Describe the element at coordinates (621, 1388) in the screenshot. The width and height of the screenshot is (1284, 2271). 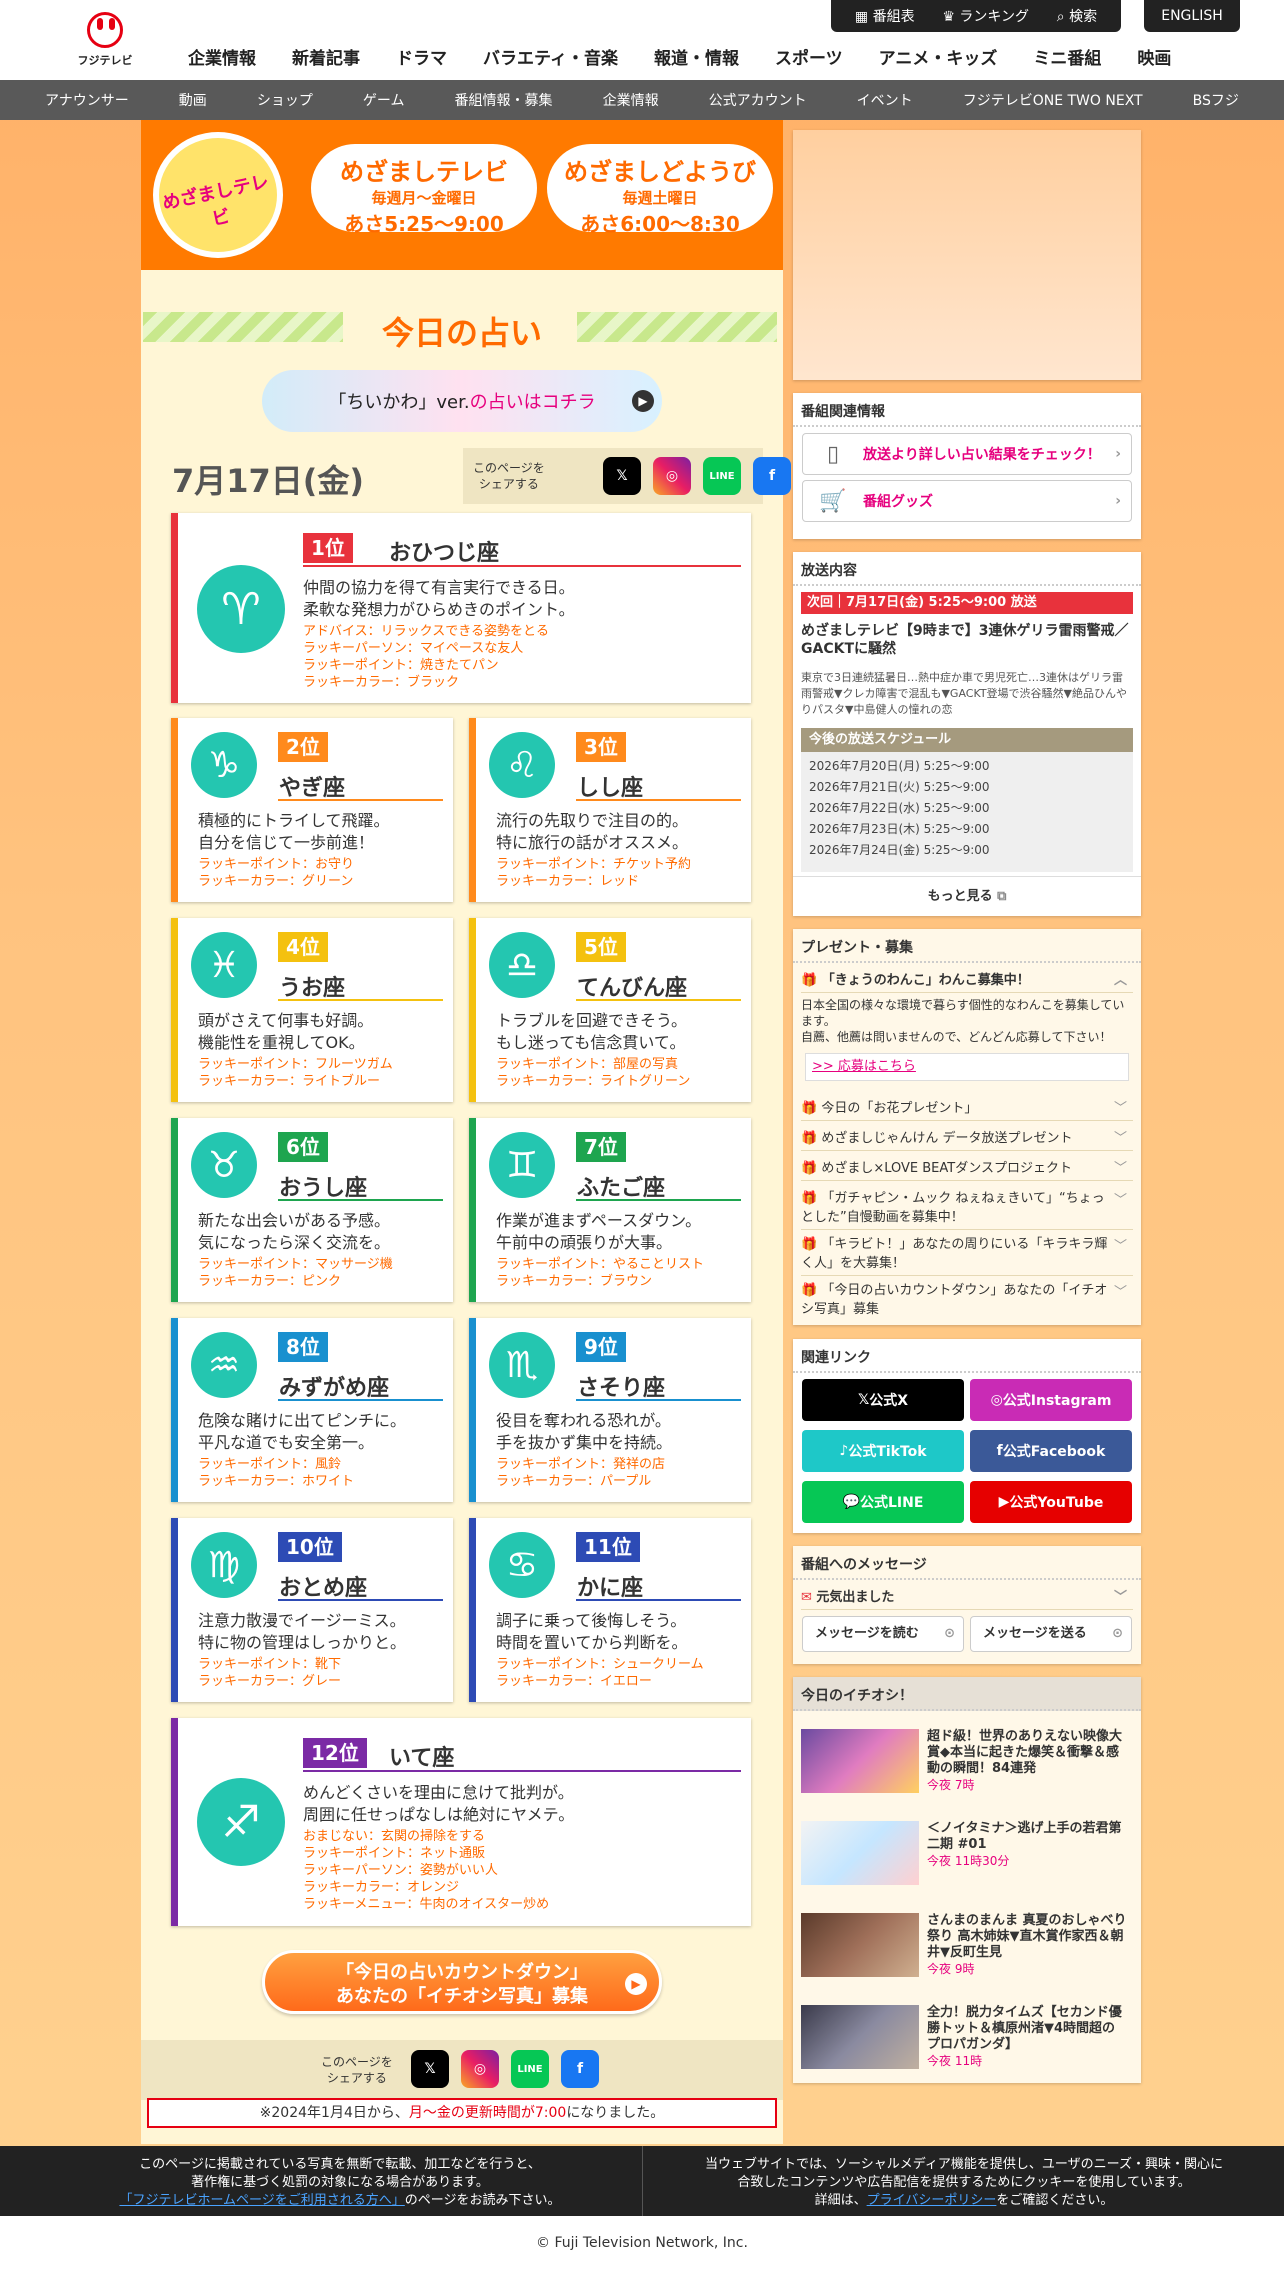
I see `sign-name: さそり座` at that location.